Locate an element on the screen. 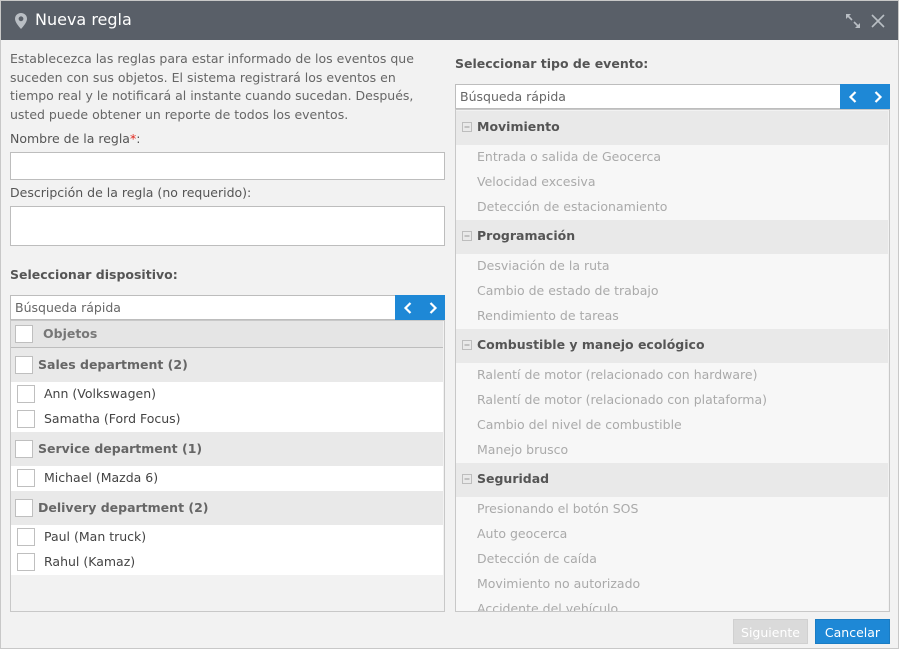 Image resolution: width=899 pixels, height=649 pixels. event-section-title: Seleccionar tipo de evento: is located at coordinates (552, 63).